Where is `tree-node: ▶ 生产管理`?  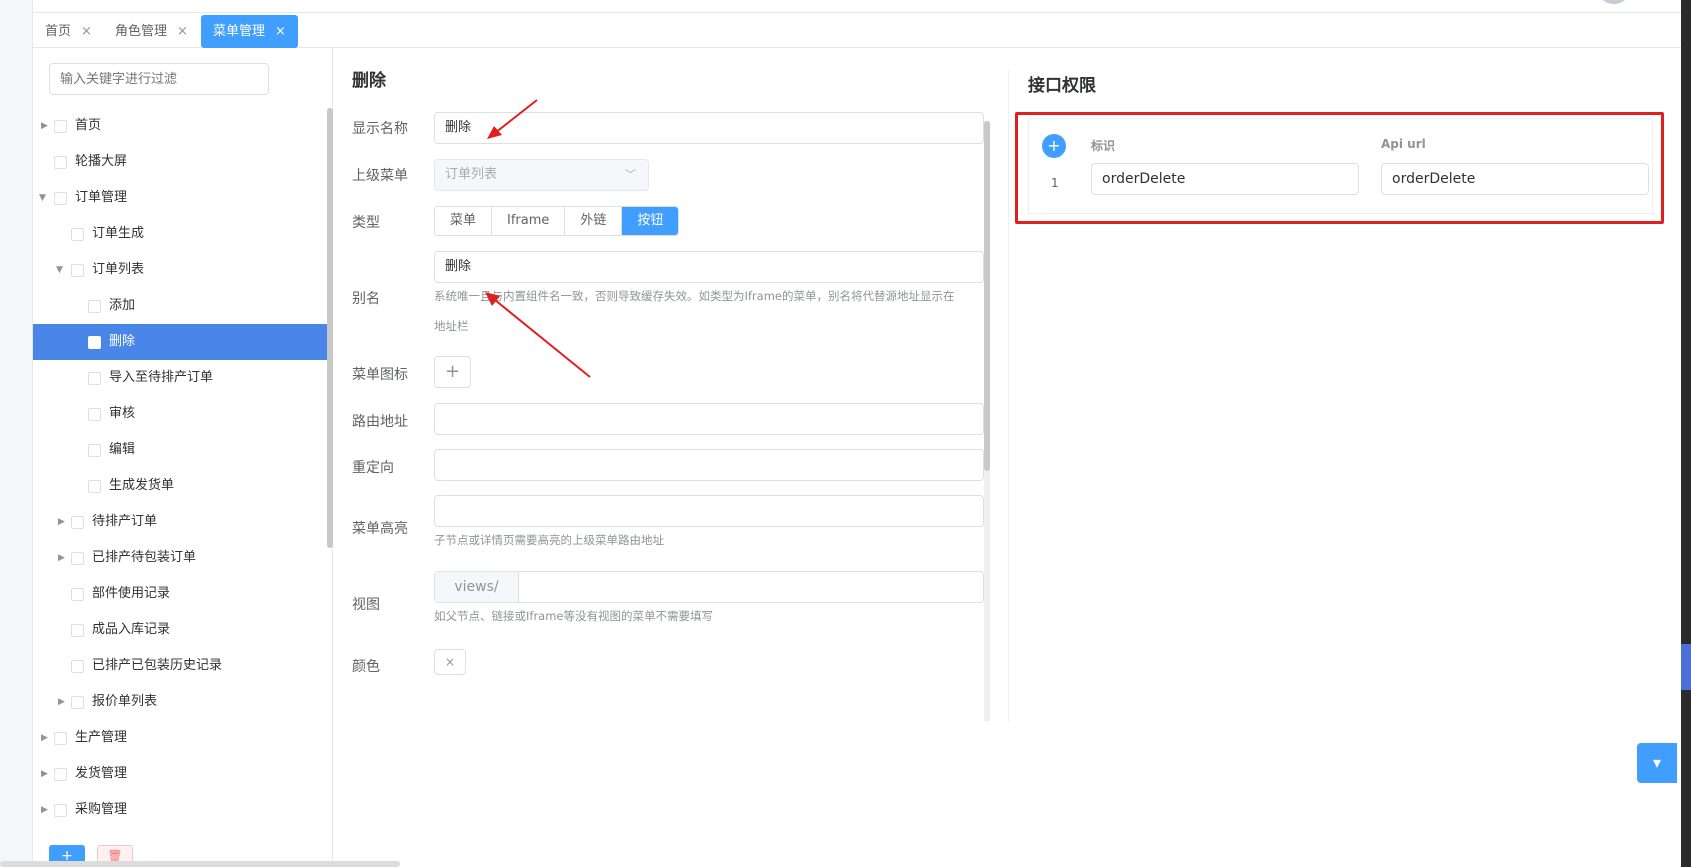
tree-node: ▶ 生产管理 is located at coordinates (180, 738).